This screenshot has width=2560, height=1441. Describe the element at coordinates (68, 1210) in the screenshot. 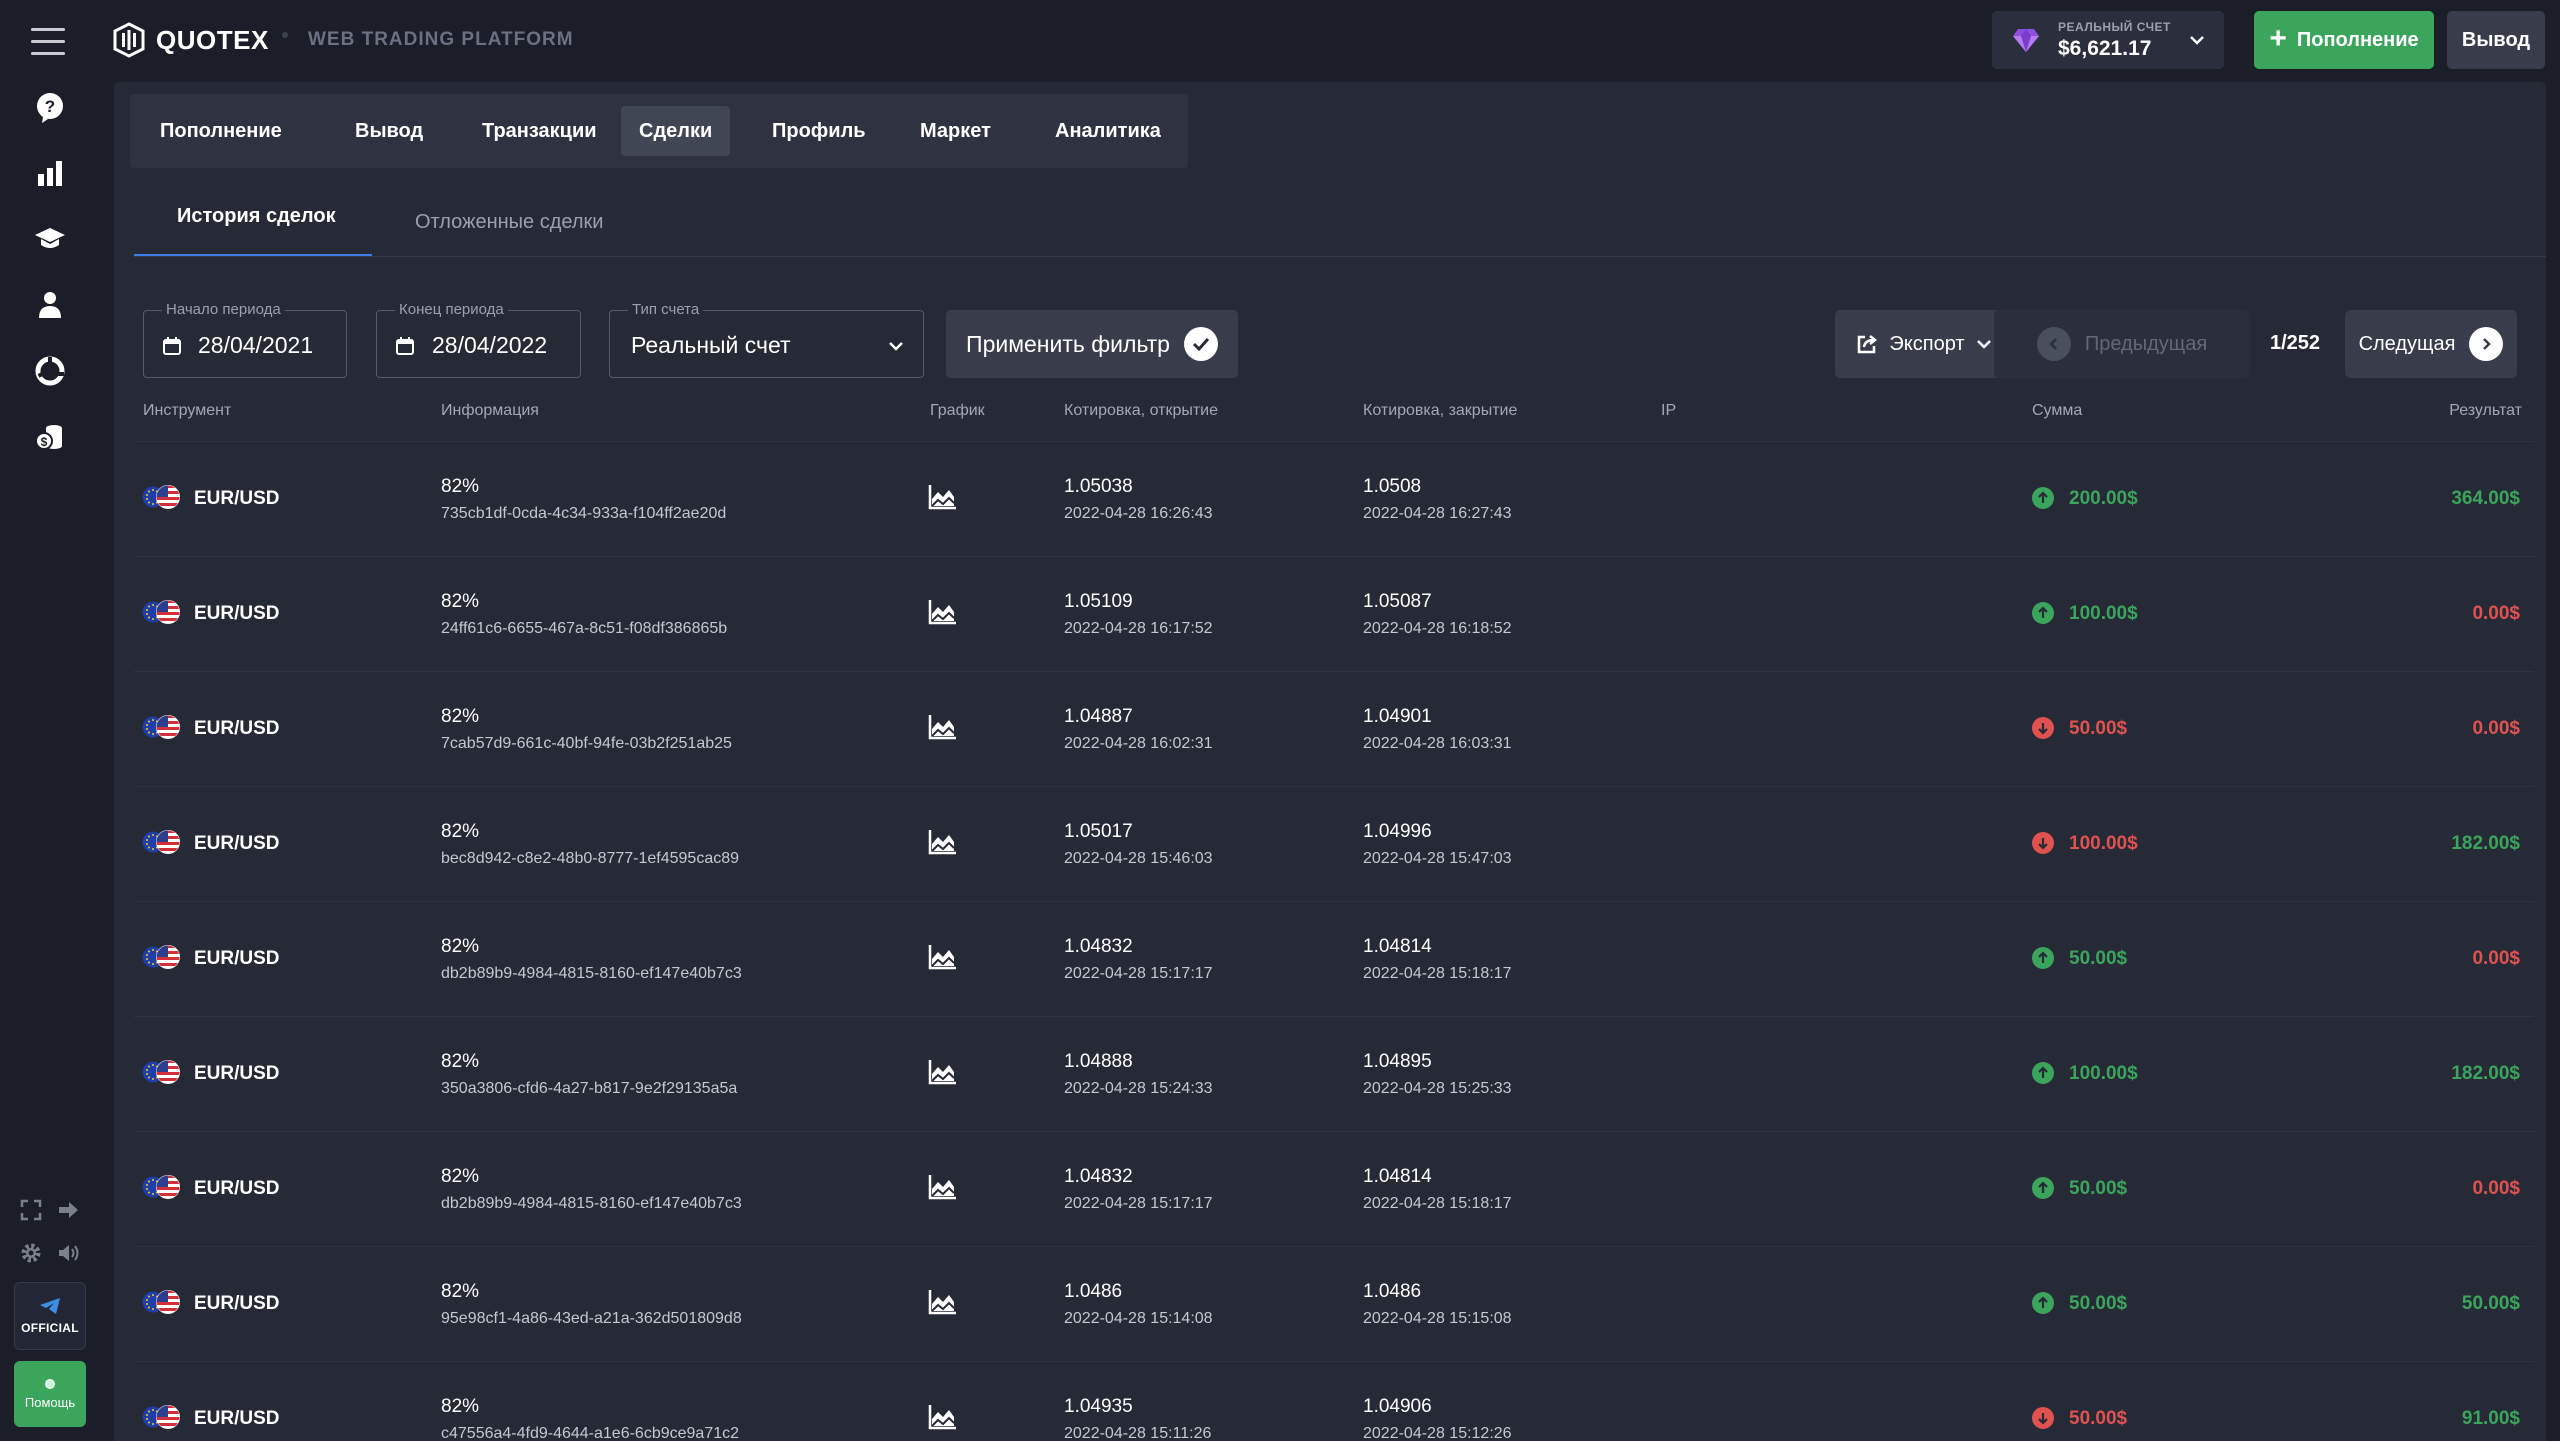

I see `logout-icon` at that location.